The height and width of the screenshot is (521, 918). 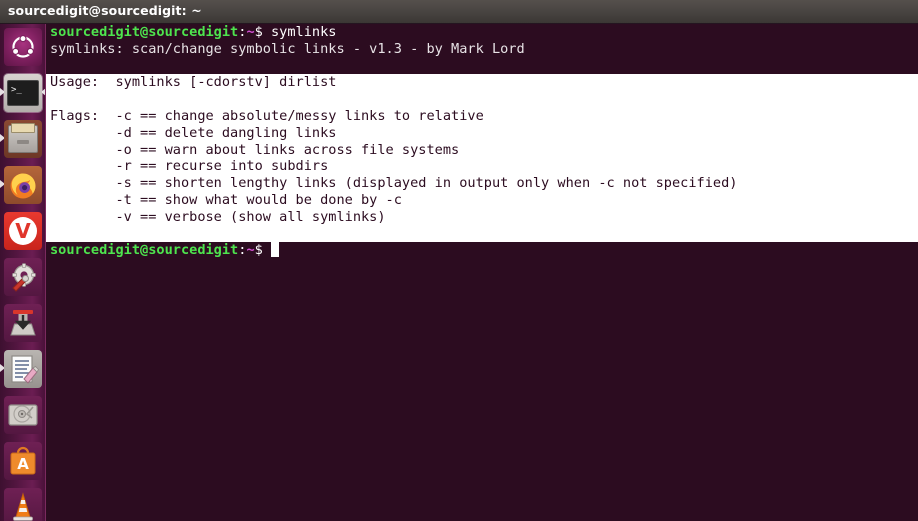 What do you see at coordinates (304, 32) in the screenshot?
I see `terminal-command: symlinks` at bounding box center [304, 32].